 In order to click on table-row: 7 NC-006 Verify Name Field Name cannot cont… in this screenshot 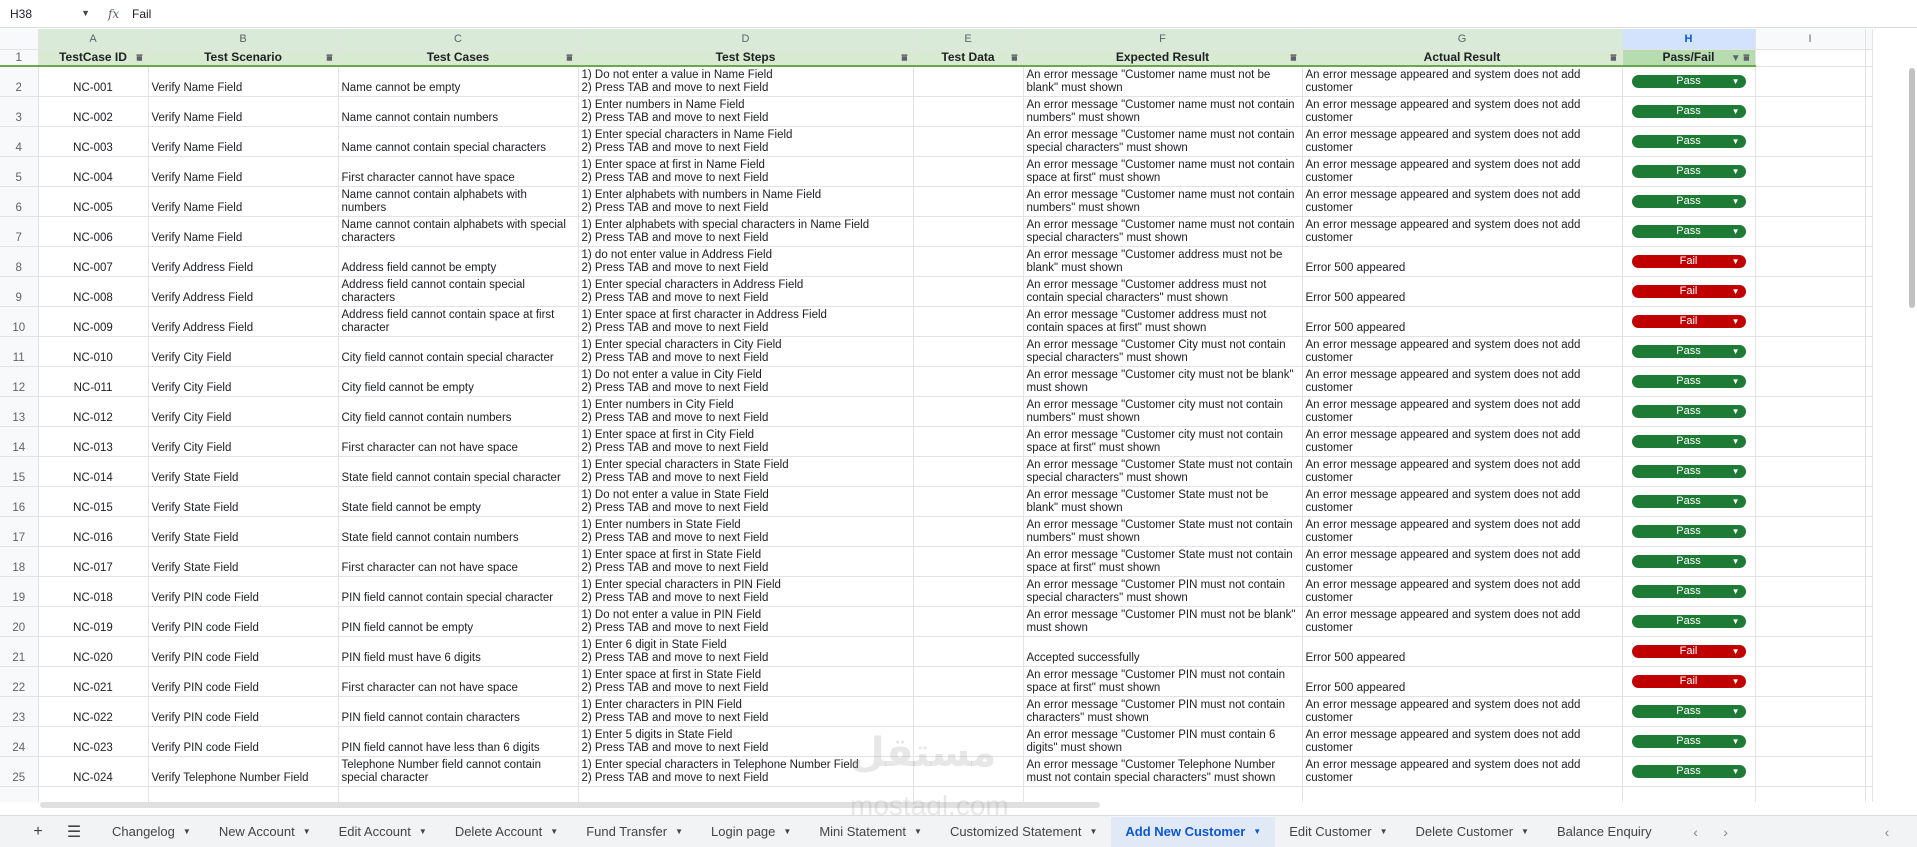, I will do `click(936, 231)`.